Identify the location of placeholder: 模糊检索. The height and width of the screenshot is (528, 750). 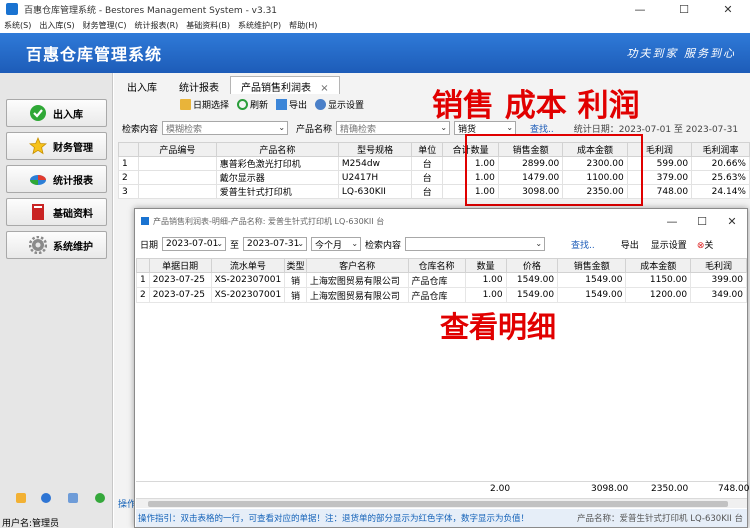
(184, 129).